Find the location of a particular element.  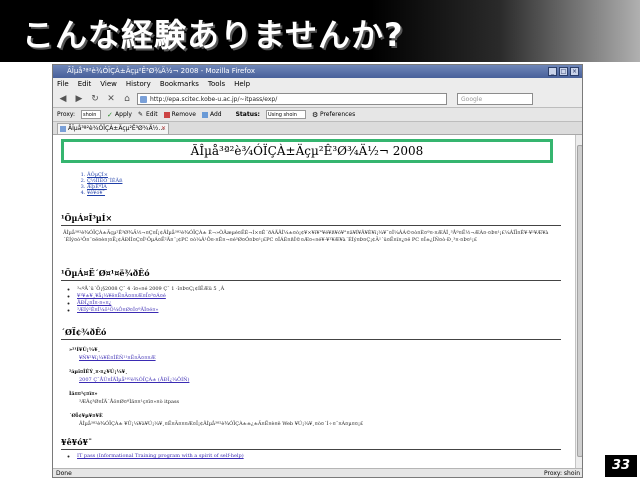

list-item: ¥¹¥±¥¸¥å¡¼¥ë¤Ë¤Ä¤¤¤Æ¤Ï¤³¤Á¤é is located at coordinates (150, 296).